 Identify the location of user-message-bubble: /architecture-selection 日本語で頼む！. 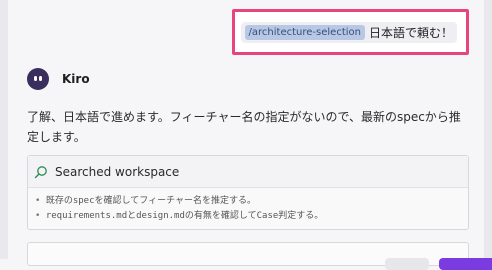
(348, 32).